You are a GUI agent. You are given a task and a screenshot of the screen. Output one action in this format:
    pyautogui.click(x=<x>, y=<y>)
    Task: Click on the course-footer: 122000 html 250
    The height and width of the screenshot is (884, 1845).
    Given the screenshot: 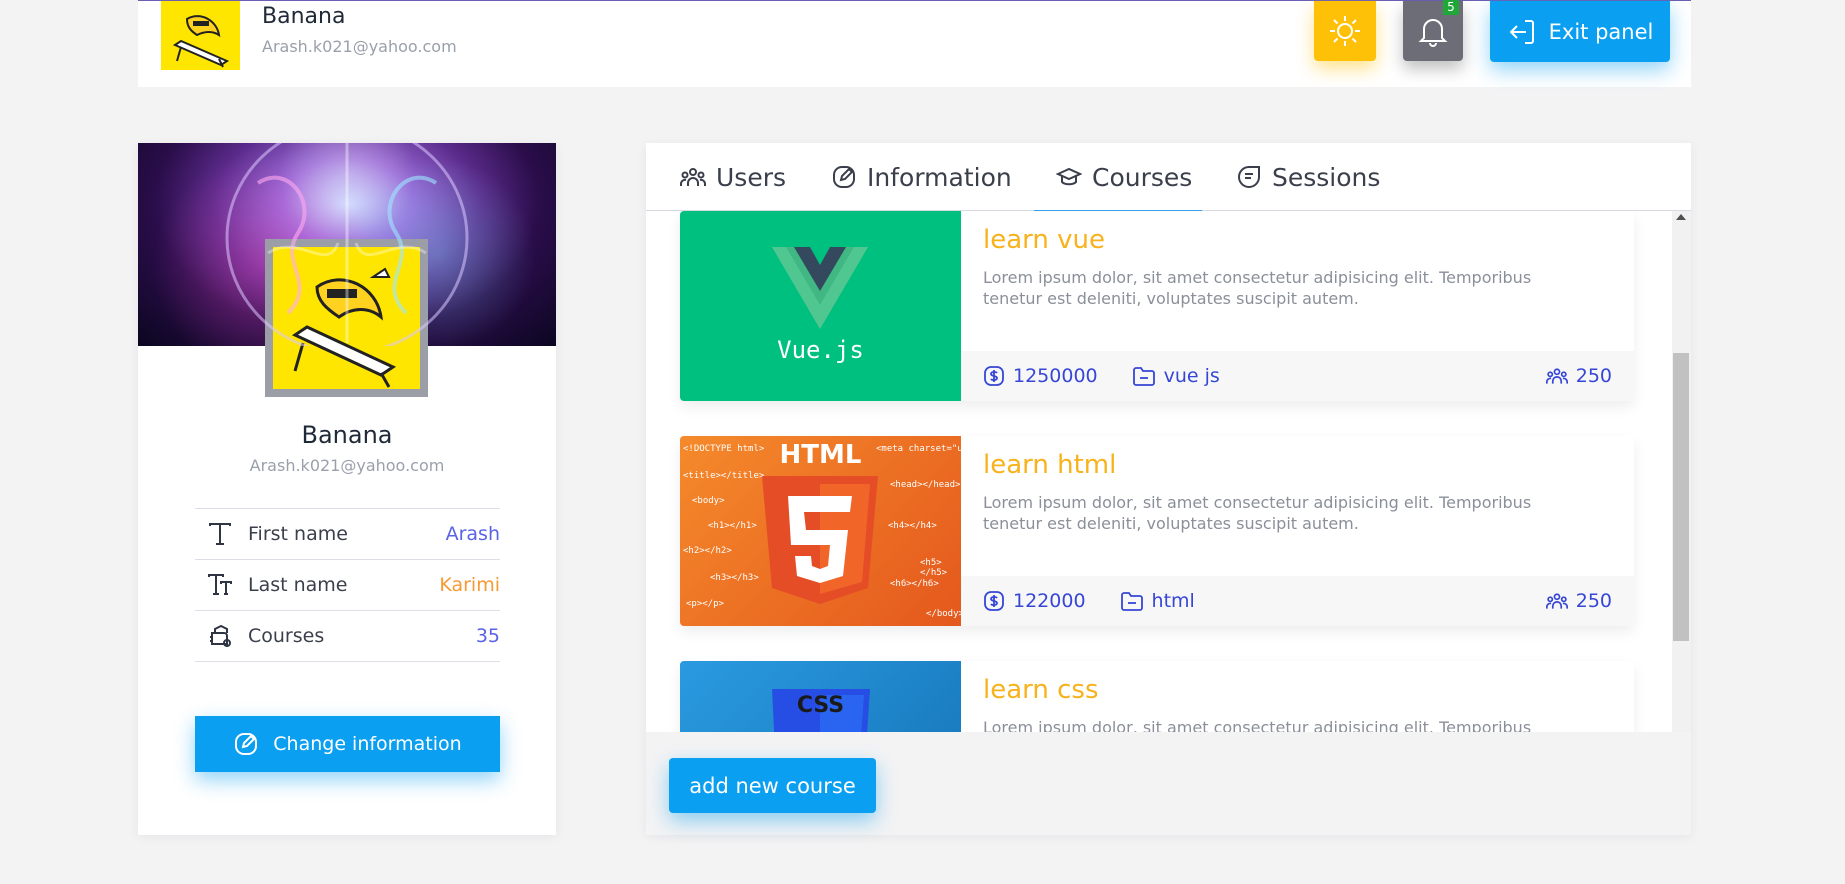 What is the action you would take?
    pyautogui.click(x=1297, y=601)
    